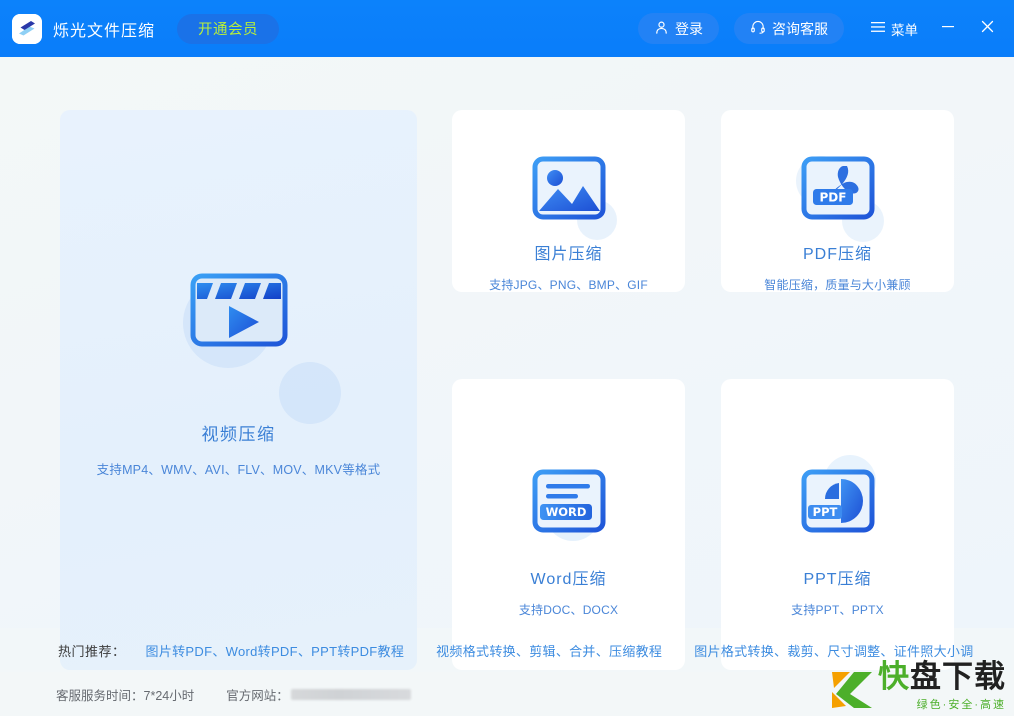 This screenshot has height=716, width=1014. I want to click on official-website: 官方网站：, so click(318, 694).